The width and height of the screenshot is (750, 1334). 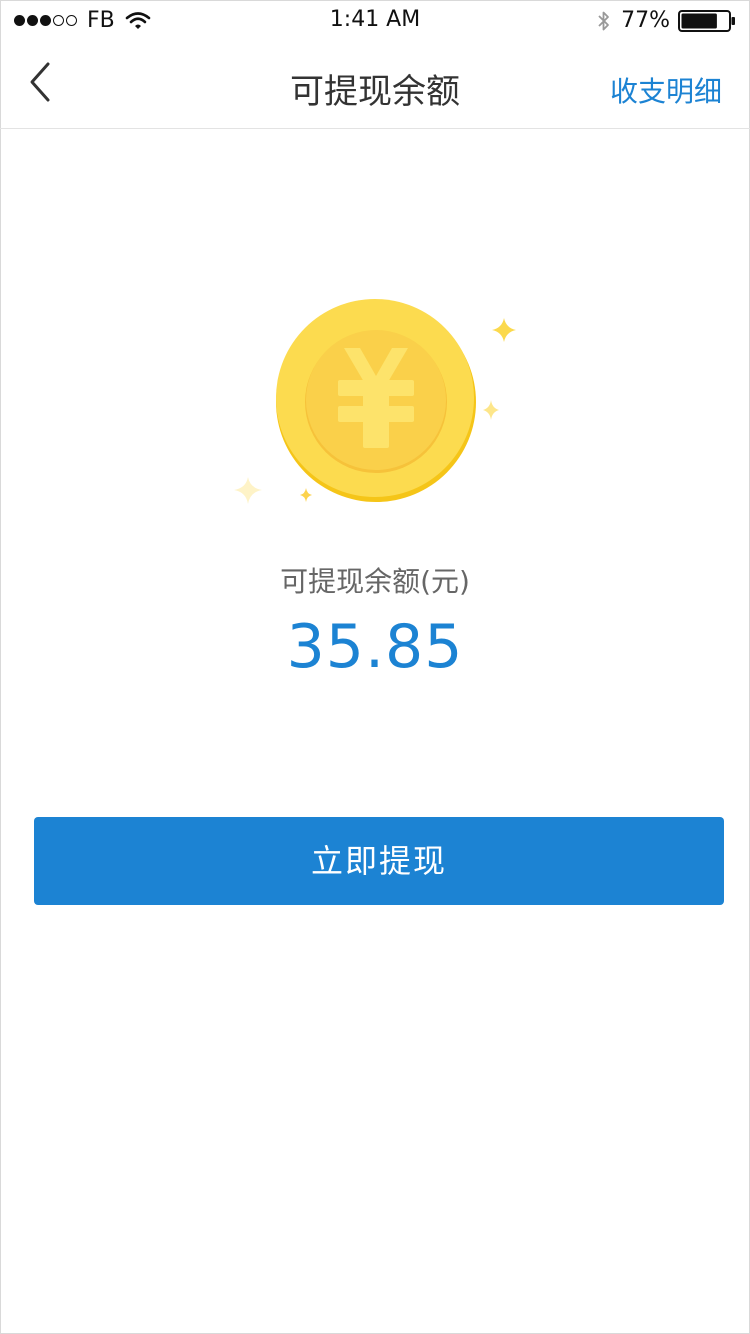 What do you see at coordinates (603, 20) in the screenshot?
I see `bluetooth-icon` at bounding box center [603, 20].